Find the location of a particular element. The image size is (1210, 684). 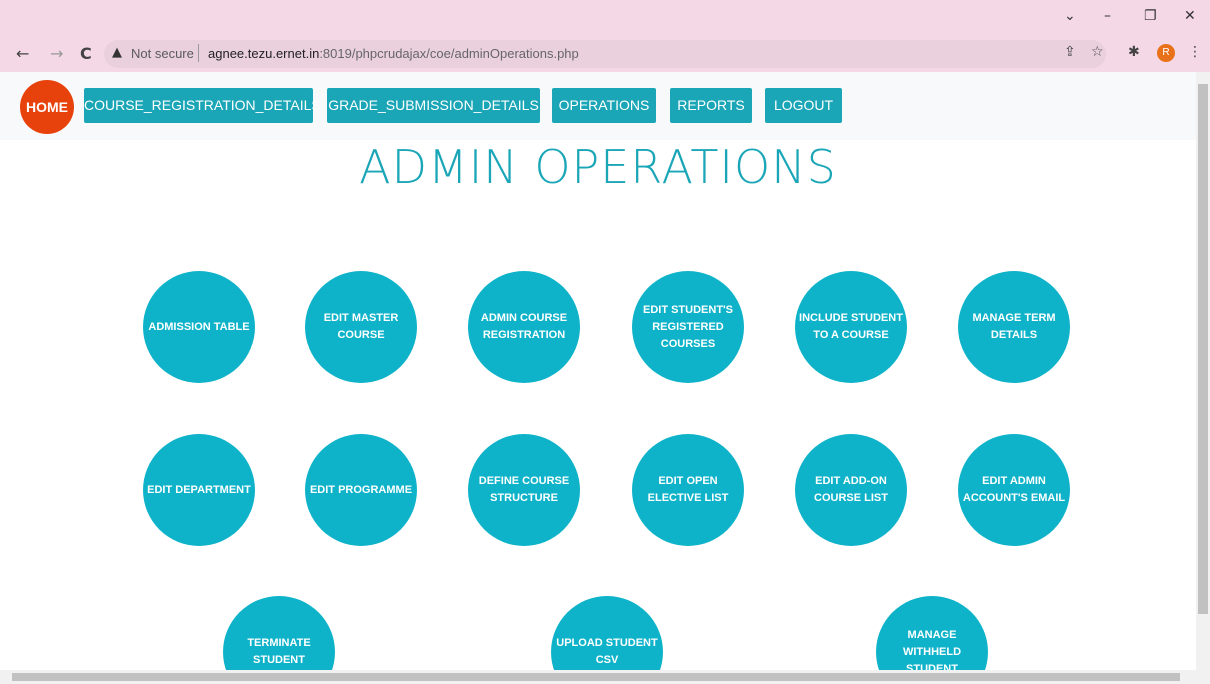

nav-grade-submission-details: GRADE_SUBMISSION_DETAILS is located at coordinates (433, 105).